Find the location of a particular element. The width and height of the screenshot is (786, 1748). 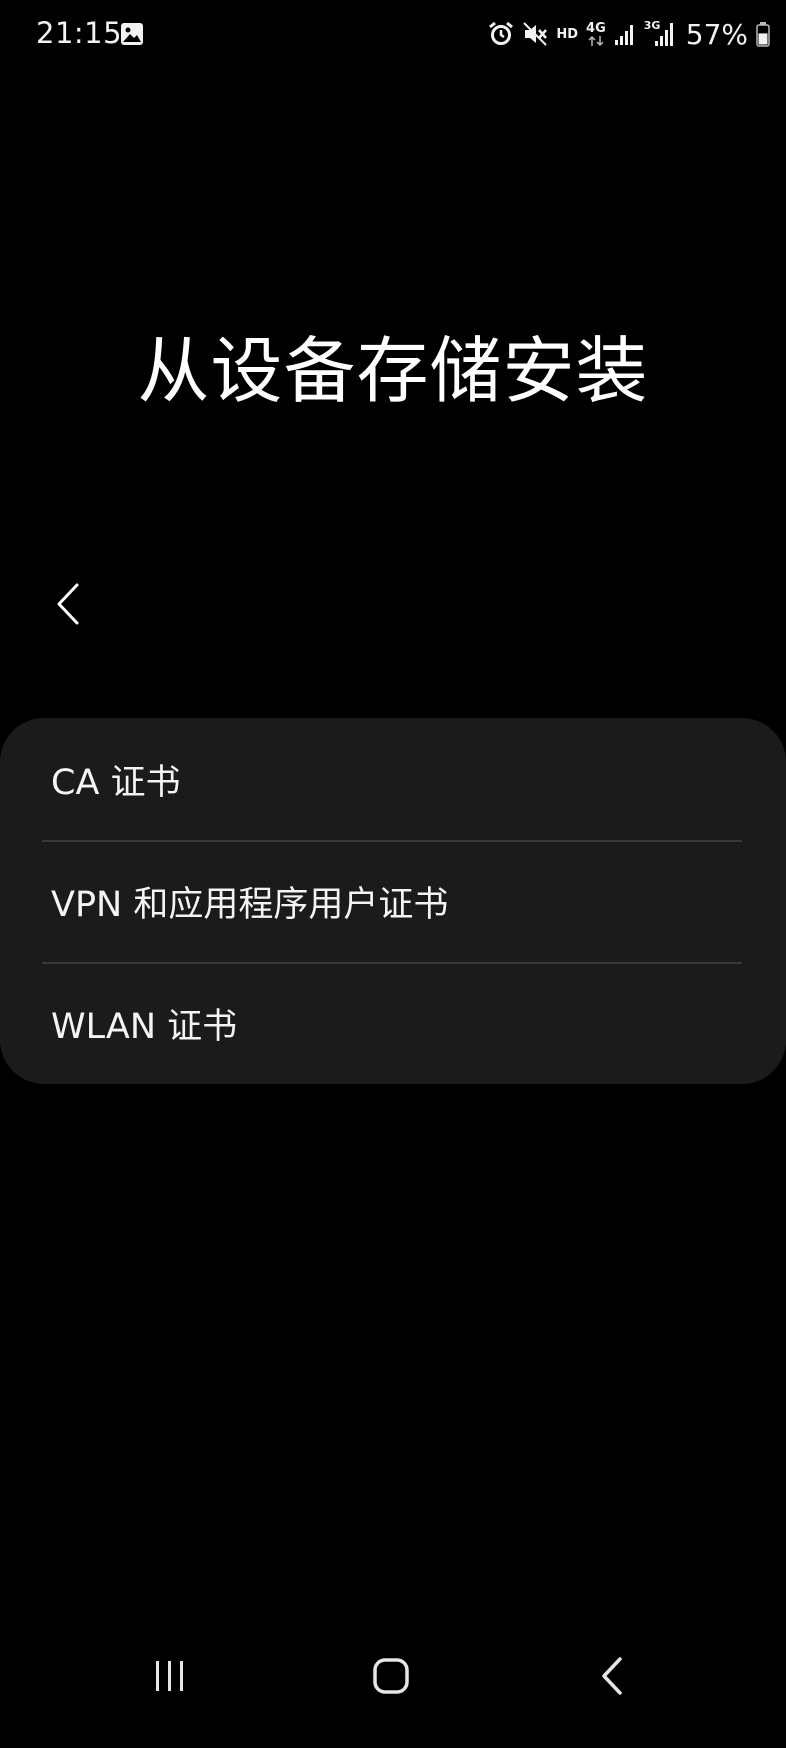

recents-icon is located at coordinates (170, 1678).